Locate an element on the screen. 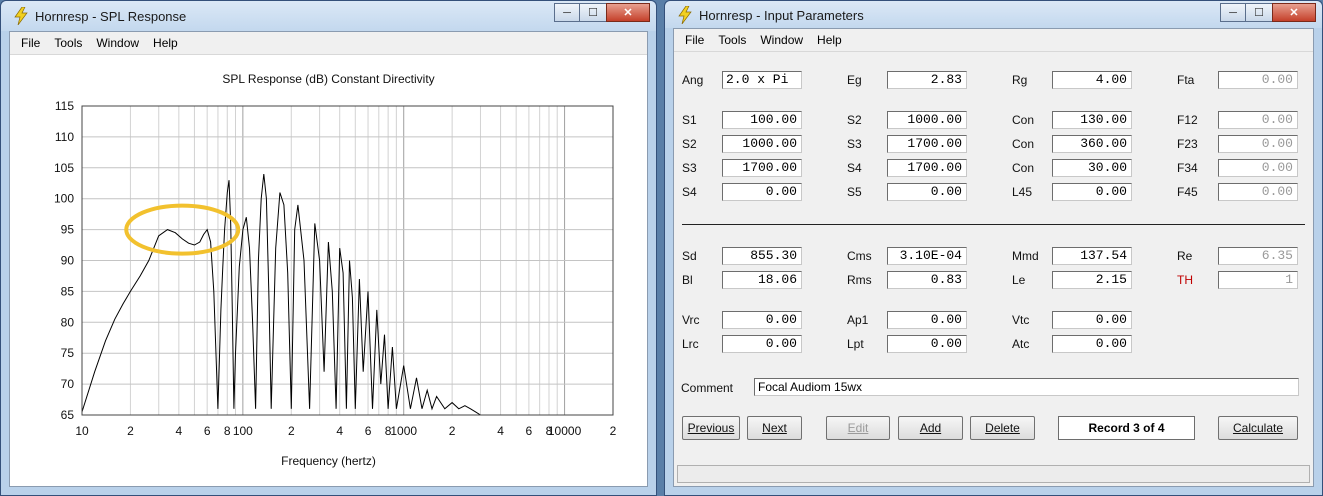 The height and width of the screenshot is (496, 1323). maximize-icon: ☐ is located at coordinates (1259, 13).